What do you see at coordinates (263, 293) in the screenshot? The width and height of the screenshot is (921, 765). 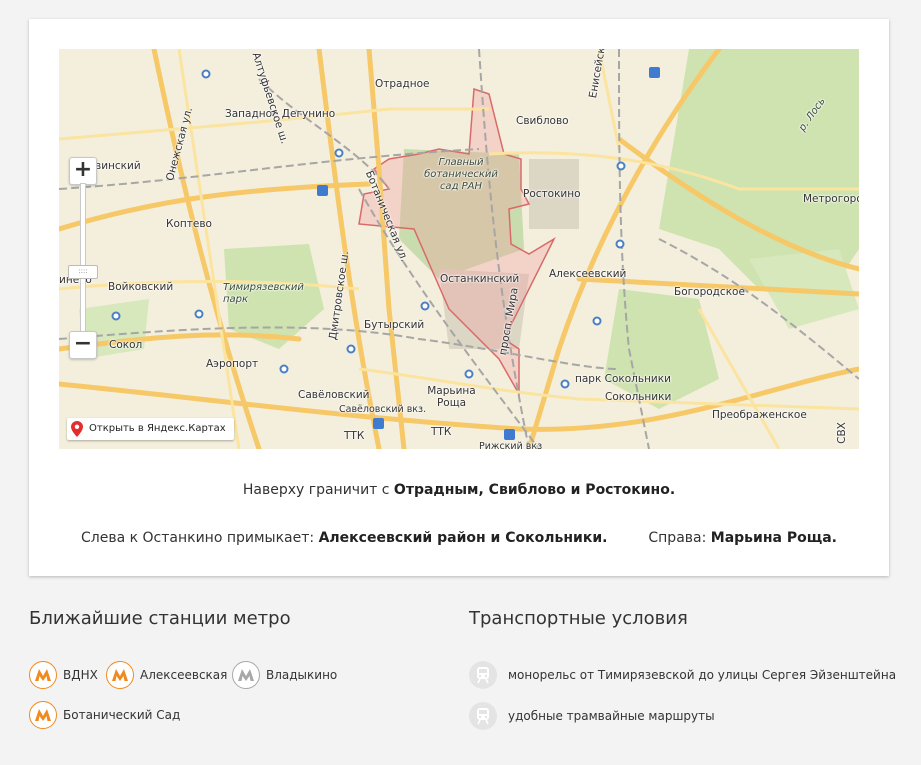 I see `map-label-timiryazevskij: Тимирязевский парк` at bounding box center [263, 293].